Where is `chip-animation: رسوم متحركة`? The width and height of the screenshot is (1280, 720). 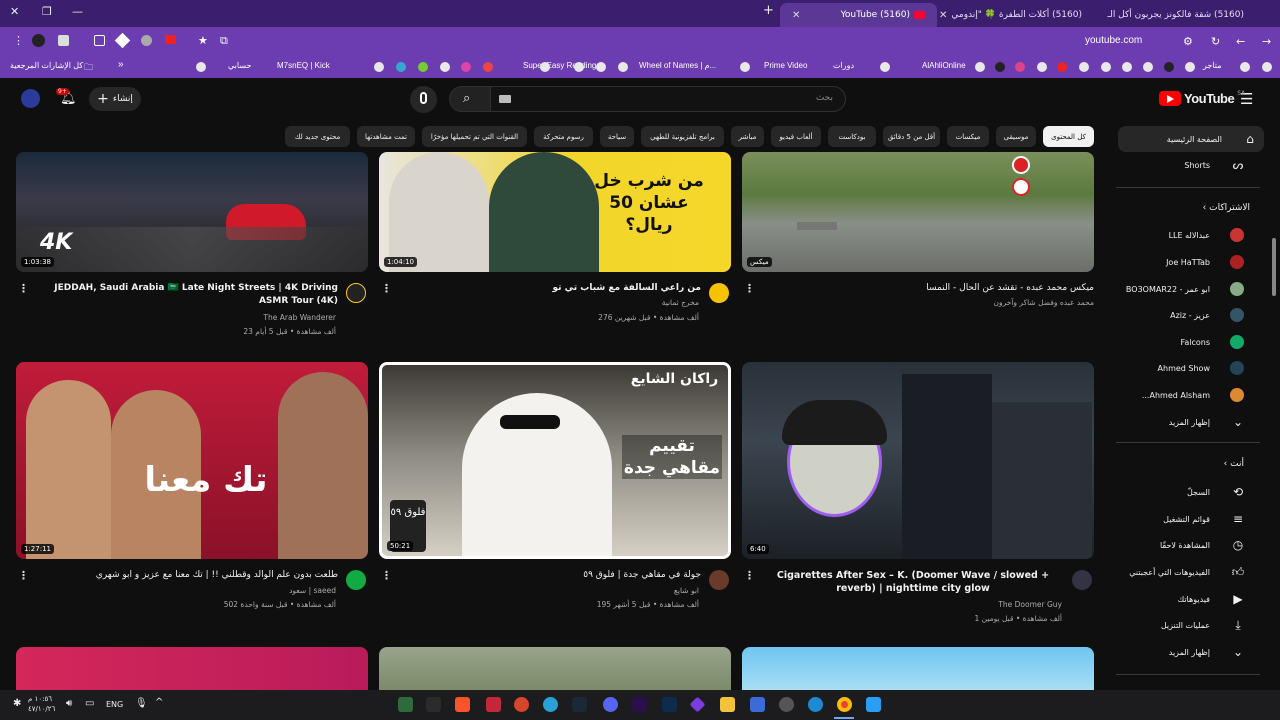 chip-animation: رسوم متحركة is located at coordinates (563, 136).